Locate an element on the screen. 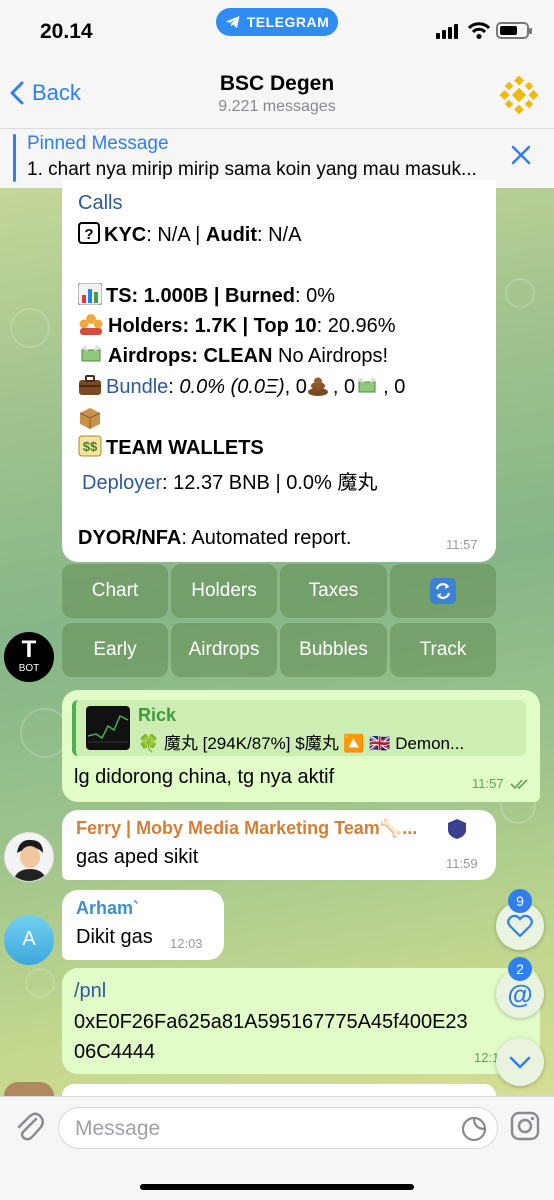  refresh-icon is located at coordinates (443, 591).